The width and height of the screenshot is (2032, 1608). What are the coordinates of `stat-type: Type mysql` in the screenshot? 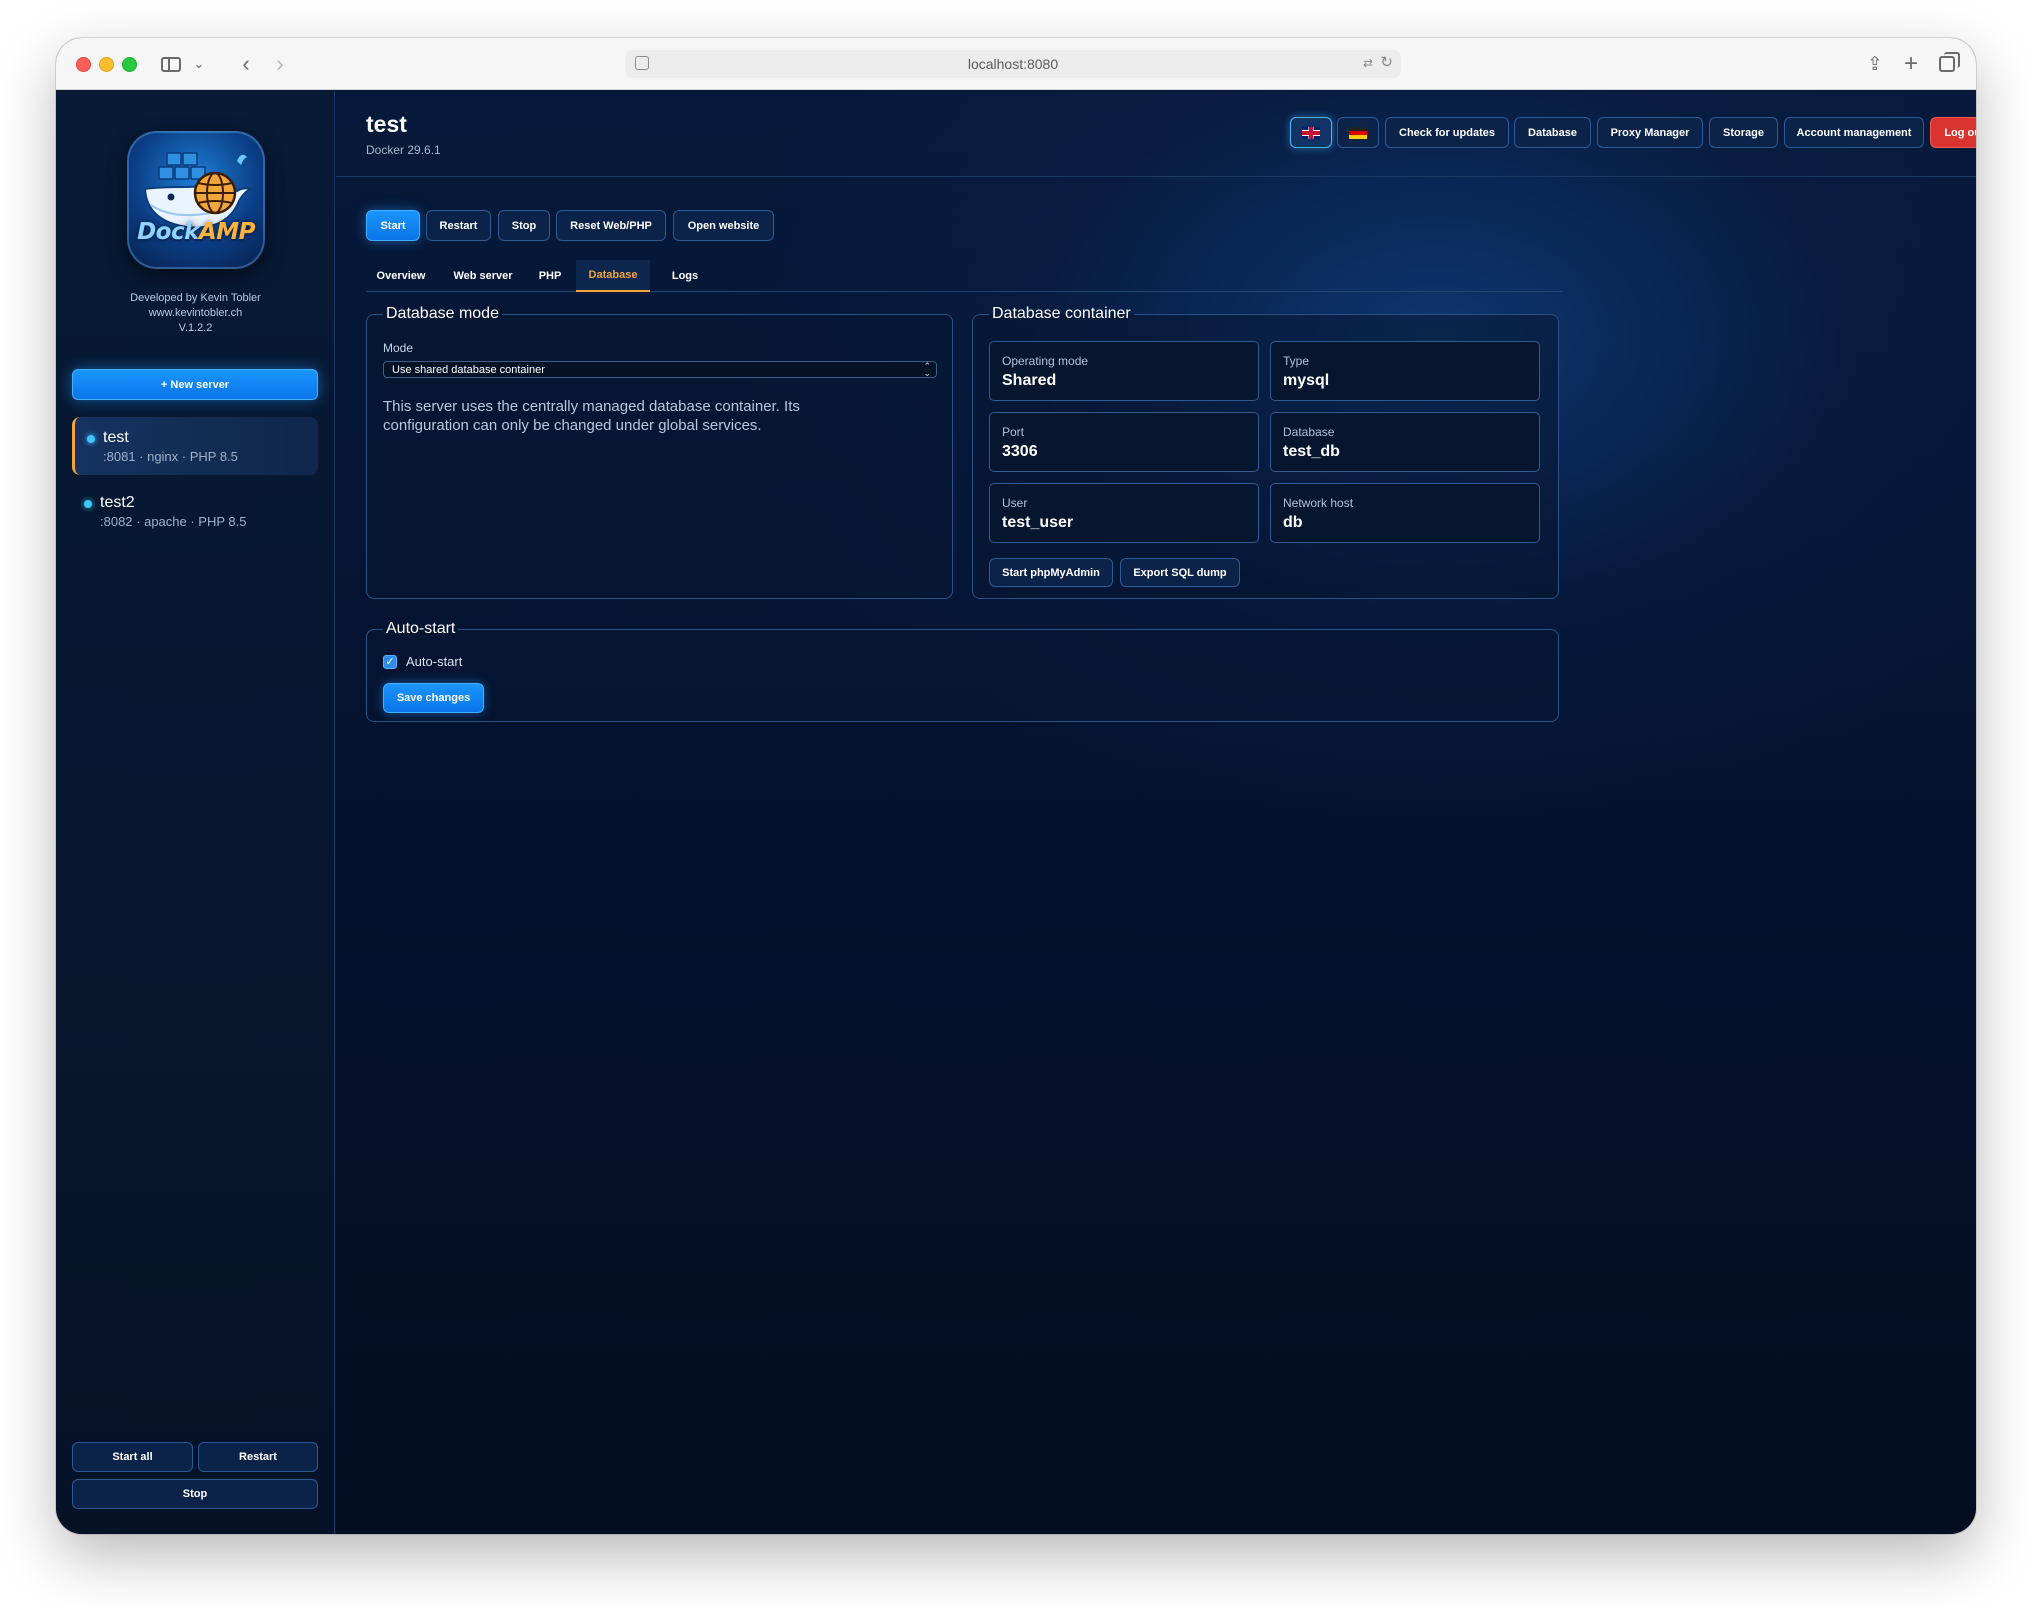 It's located at (1405, 371).